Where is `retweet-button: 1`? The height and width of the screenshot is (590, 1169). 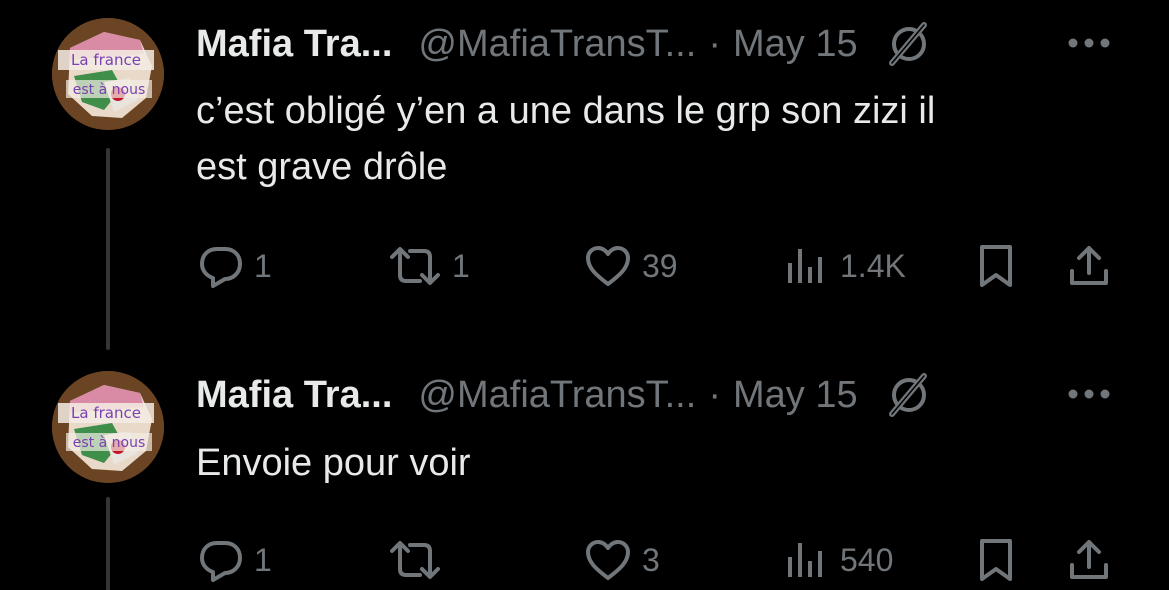 retweet-button: 1 is located at coordinates (429, 266).